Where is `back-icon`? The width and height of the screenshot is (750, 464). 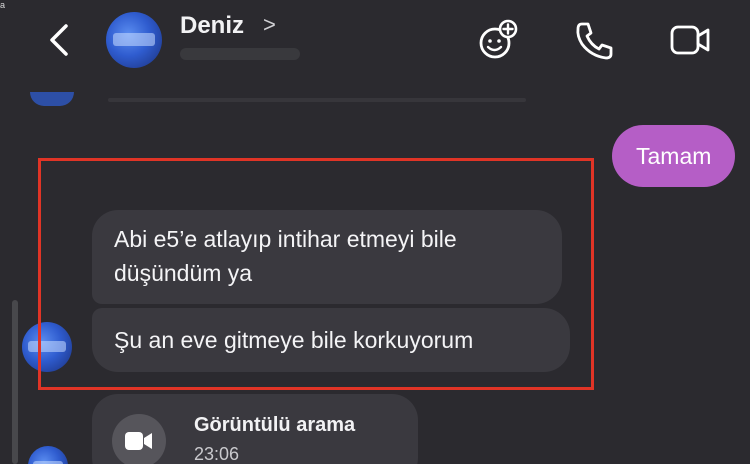 back-icon is located at coordinates (59, 40).